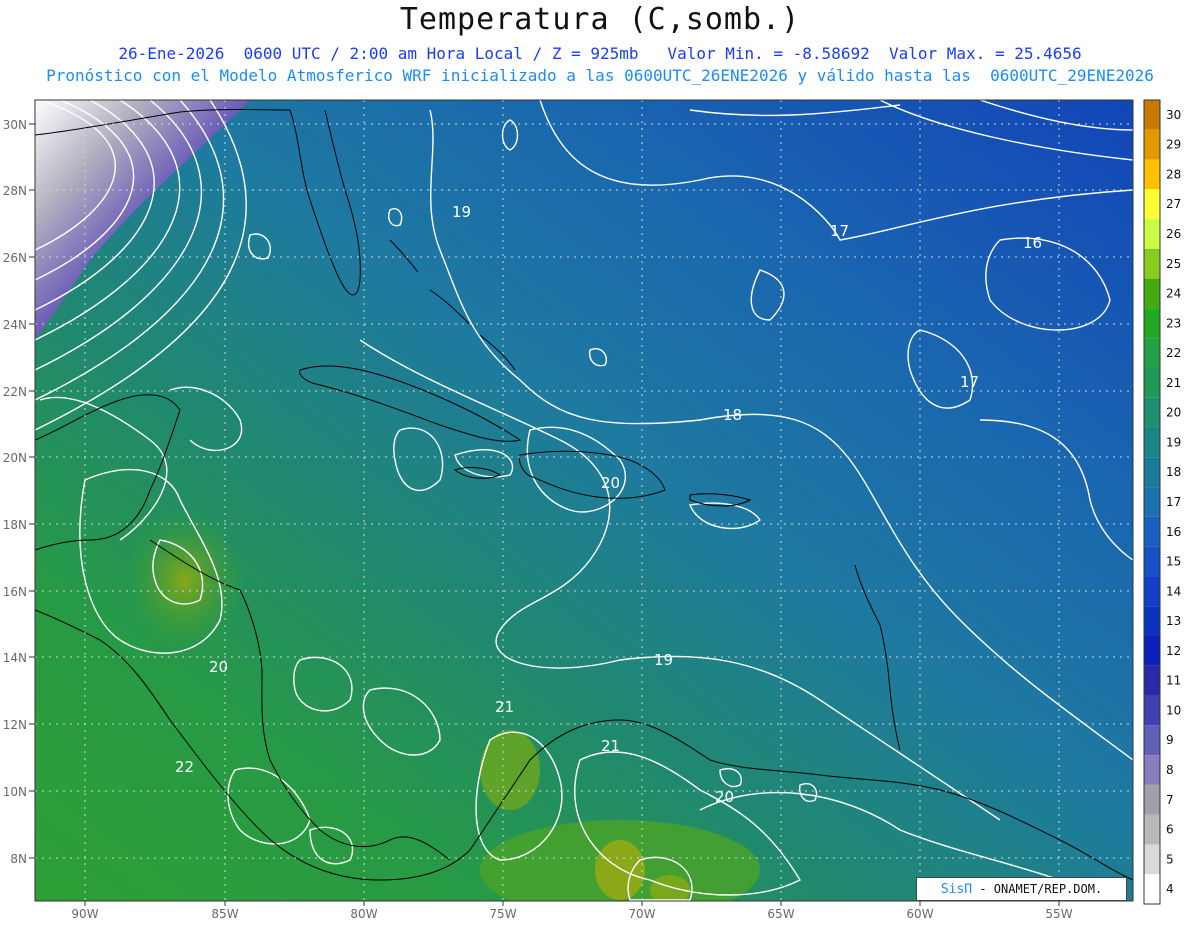 The width and height of the screenshot is (1200, 927). Describe the element at coordinates (84, 914) in the screenshot. I see `lon-label: 90W` at that location.